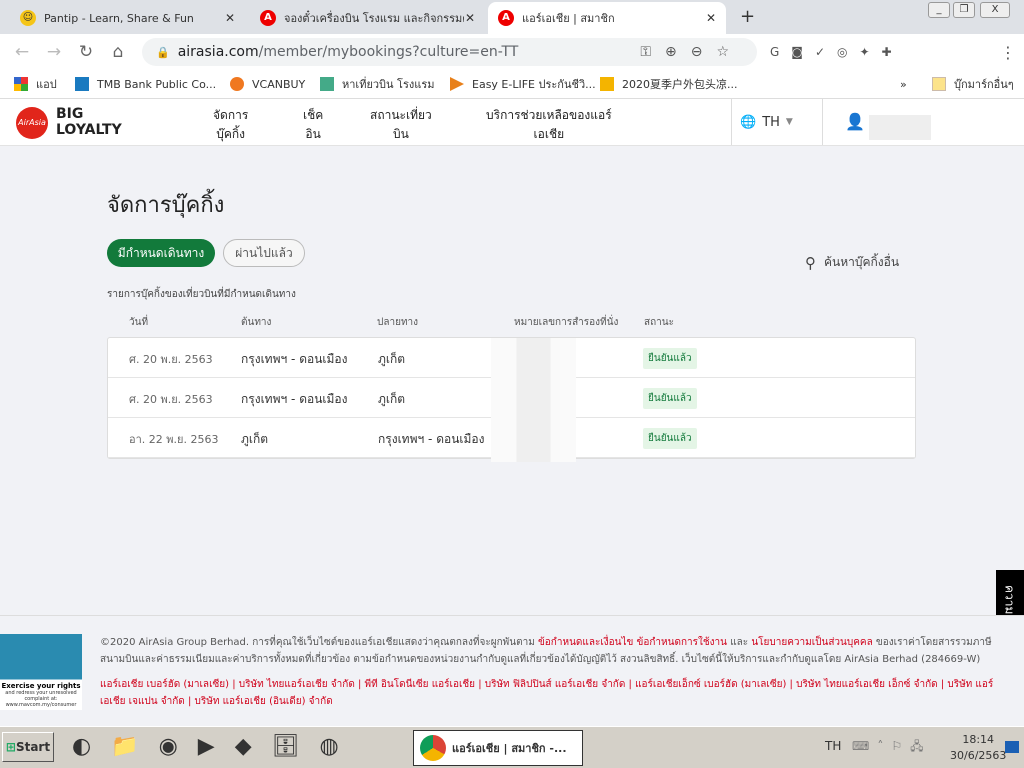 The height and width of the screenshot is (768, 1024). Describe the element at coordinates (127, 18) in the screenshot. I see `tab-pantip: ☺ Pantip - Learn, Share & Fun ✕` at that location.